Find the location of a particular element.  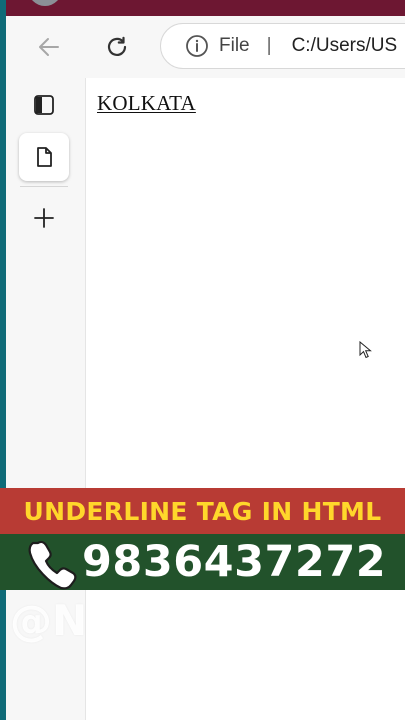

channel-watermark: @N is located at coordinates (49, 620).